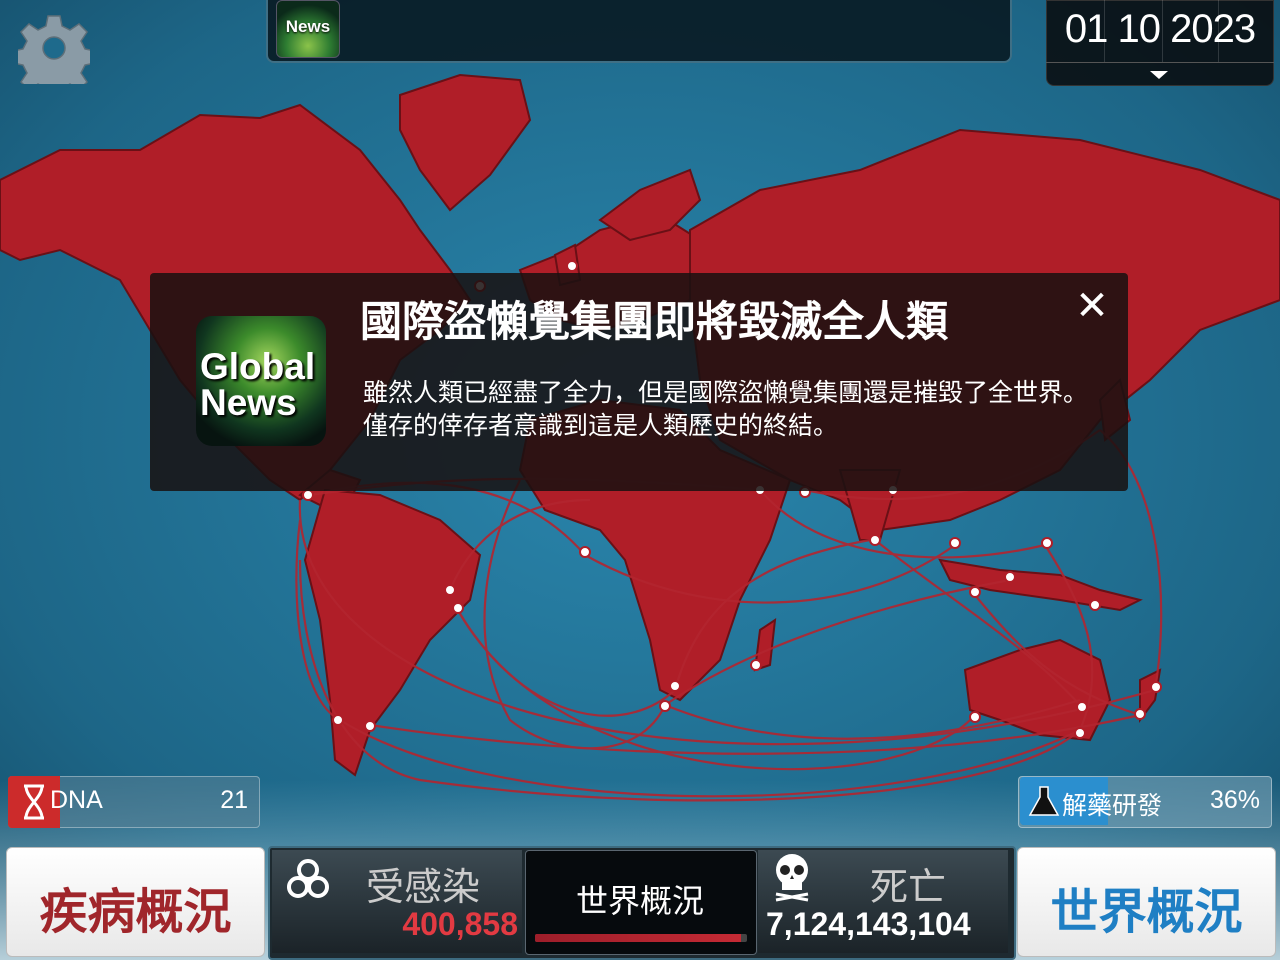 The image size is (1280, 960). I want to click on dead-value: 7,124,143,104, so click(868, 924).